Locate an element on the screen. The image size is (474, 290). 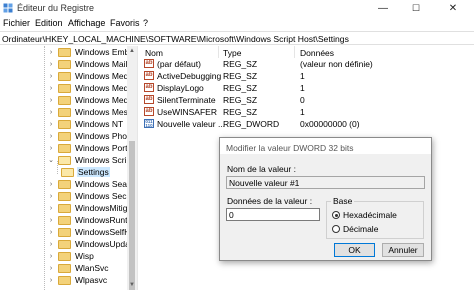
menu-affichage: Affichage is located at coordinates (86, 23).